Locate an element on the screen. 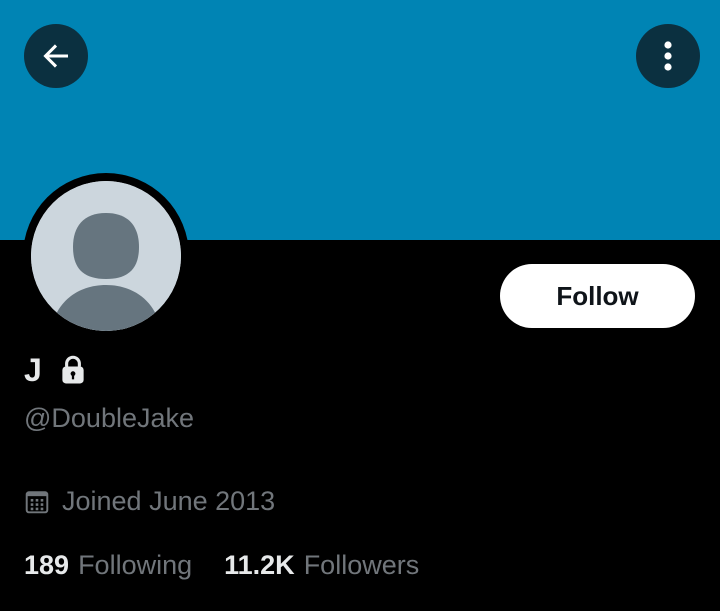  avatar is located at coordinates (106, 256).